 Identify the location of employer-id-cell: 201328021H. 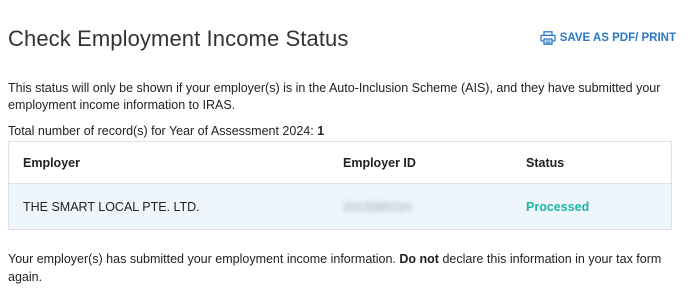
(434, 207).